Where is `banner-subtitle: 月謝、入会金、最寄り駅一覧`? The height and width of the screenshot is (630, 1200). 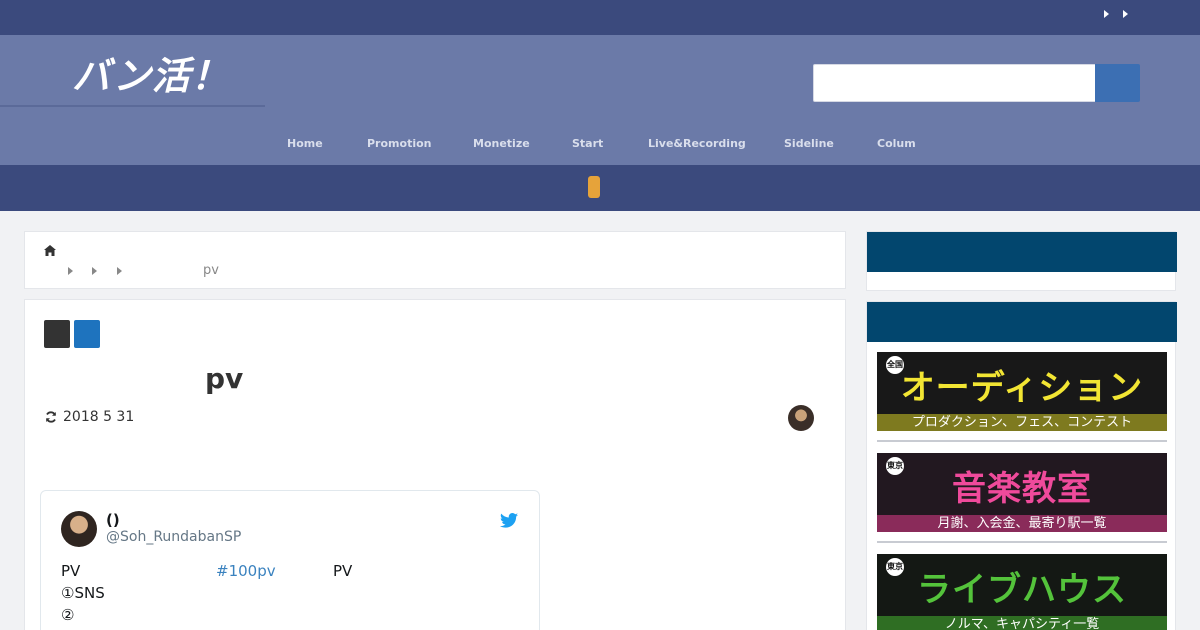 banner-subtitle: 月謝、入会金、最寄り駅一覧 is located at coordinates (1022, 523).